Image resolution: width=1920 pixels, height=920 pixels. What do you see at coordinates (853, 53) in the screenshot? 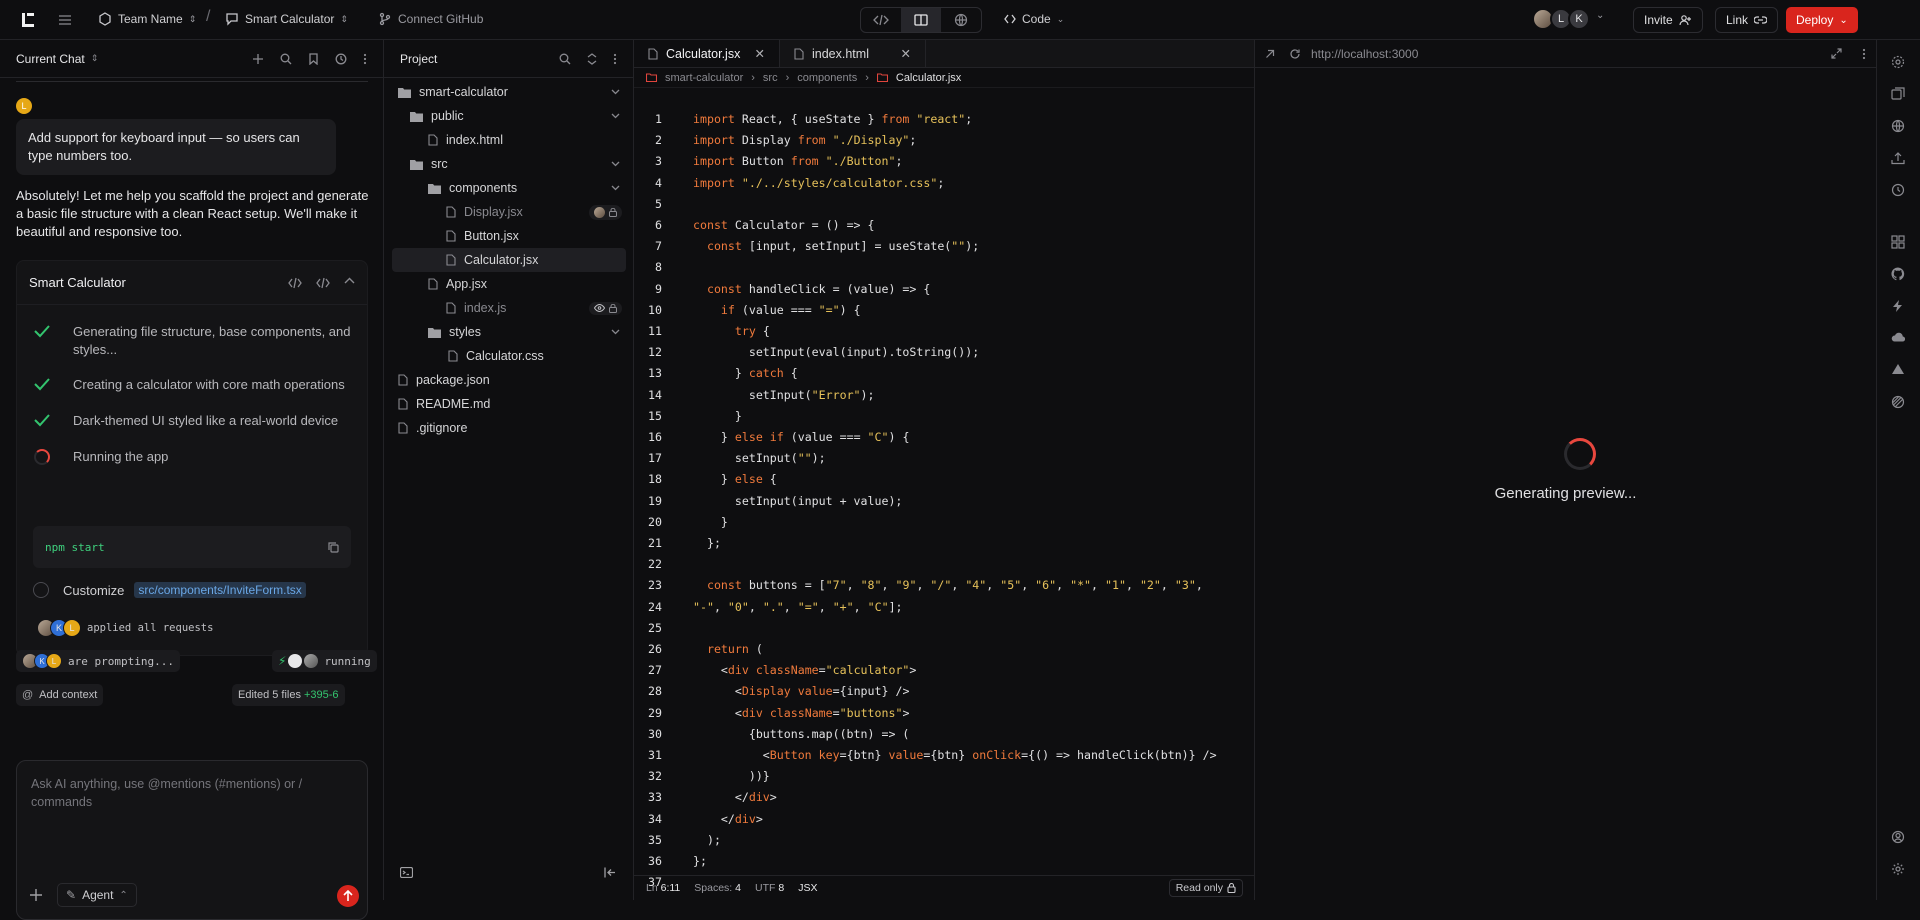
I see `tab-index-html: index.html ✕` at bounding box center [853, 53].